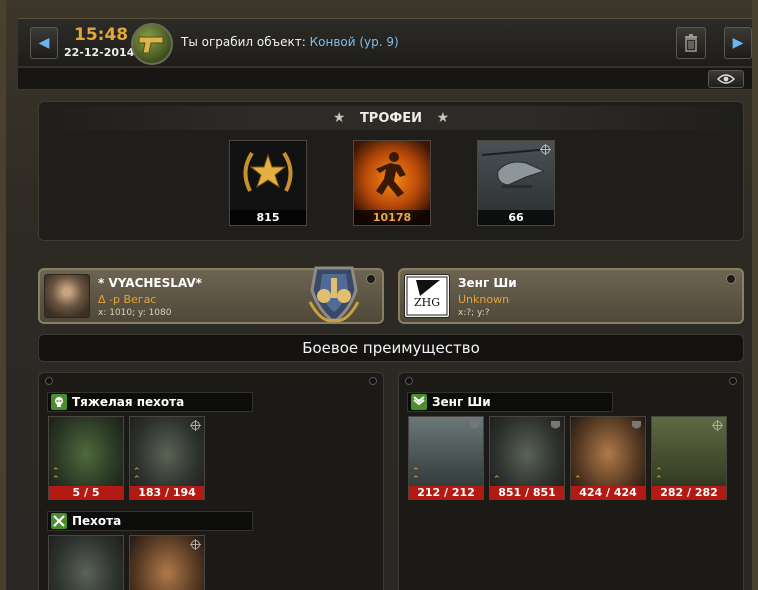 The height and width of the screenshot is (590, 758). I want to click on pistol-icon, so click(152, 44).